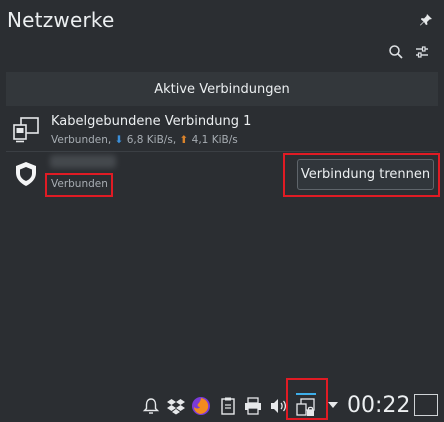  I want to click on connection-name-redacted, so click(83, 161).